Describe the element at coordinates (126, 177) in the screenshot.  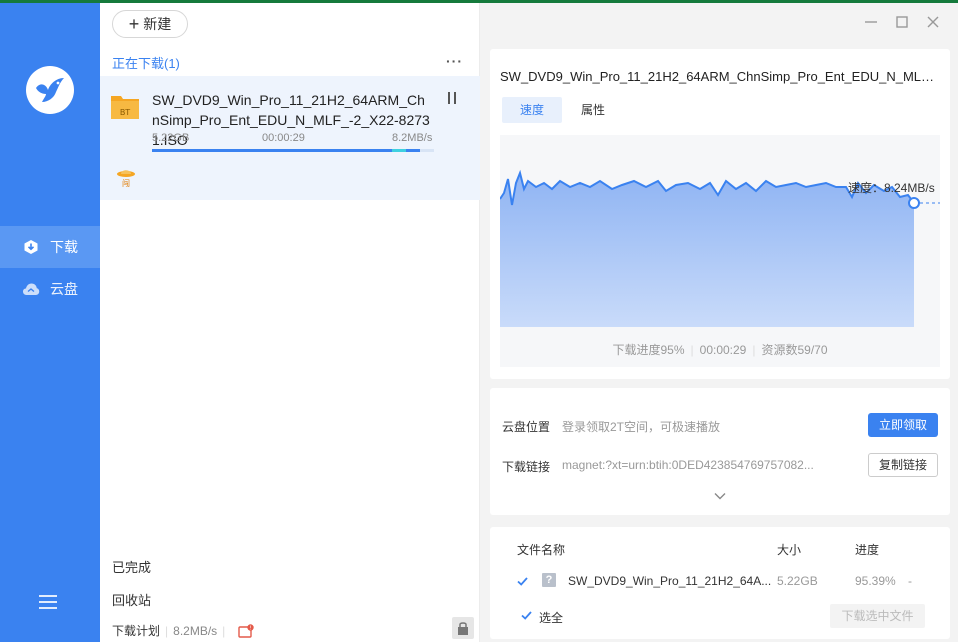
I see `accelerate-hat-icon: 闯` at that location.